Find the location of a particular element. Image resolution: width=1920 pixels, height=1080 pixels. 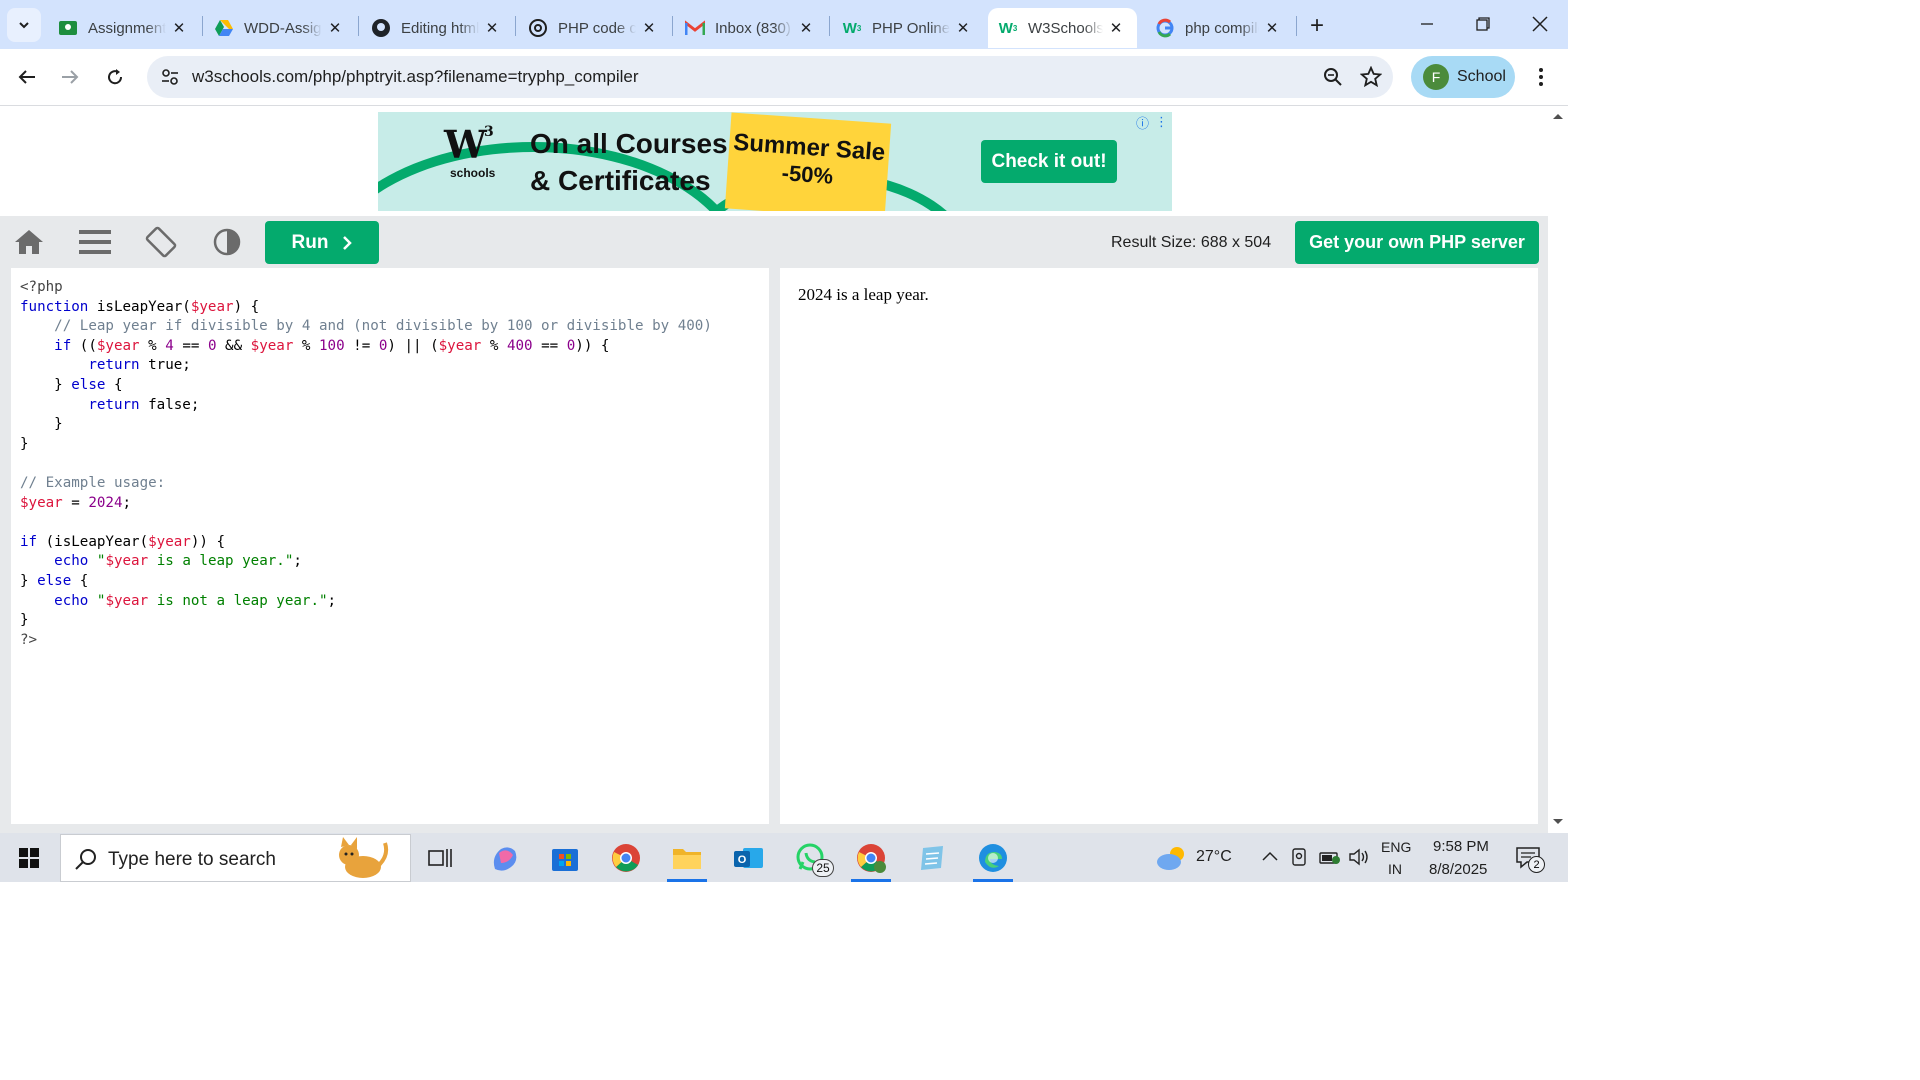

code-line: return true; is located at coordinates (366, 366).